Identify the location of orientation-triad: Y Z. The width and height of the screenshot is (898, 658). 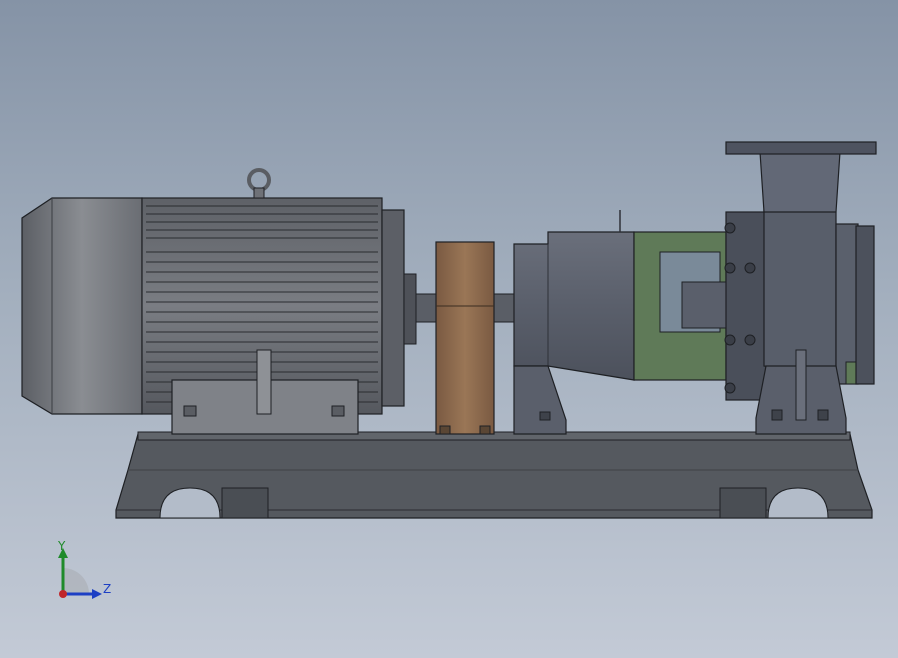
(85, 573).